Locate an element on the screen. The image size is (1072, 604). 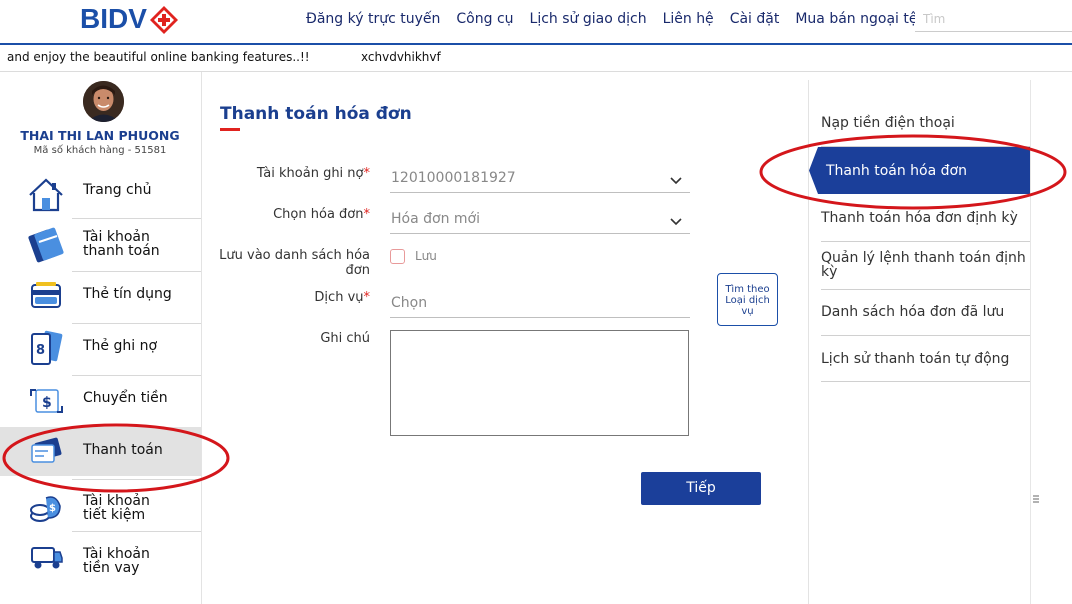
header-divider is located at coordinates (536, 44).